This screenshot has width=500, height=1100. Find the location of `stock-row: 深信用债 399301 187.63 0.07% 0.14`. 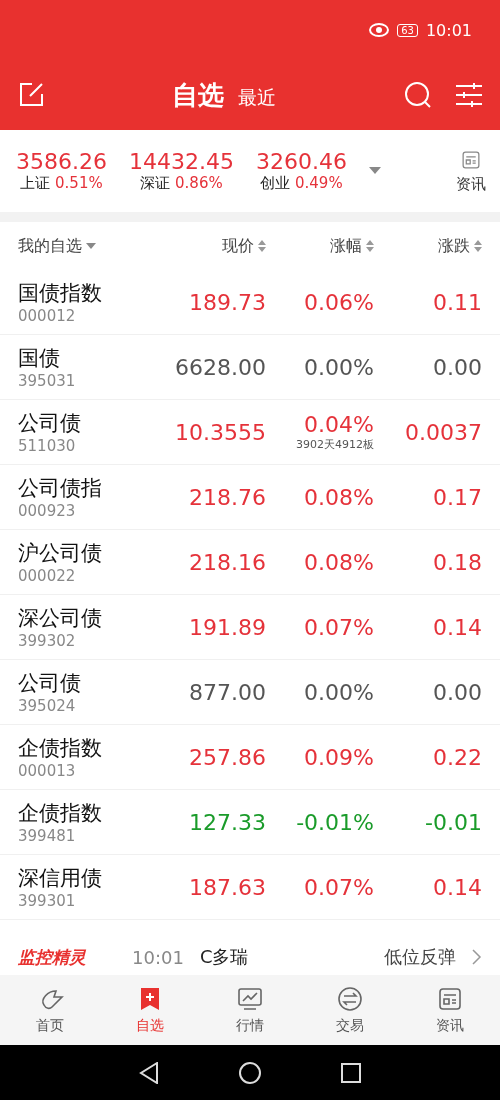

stock-row: 深信用债 399301 187.63 0.07% 0.14 is located at coordinates (250, 887).